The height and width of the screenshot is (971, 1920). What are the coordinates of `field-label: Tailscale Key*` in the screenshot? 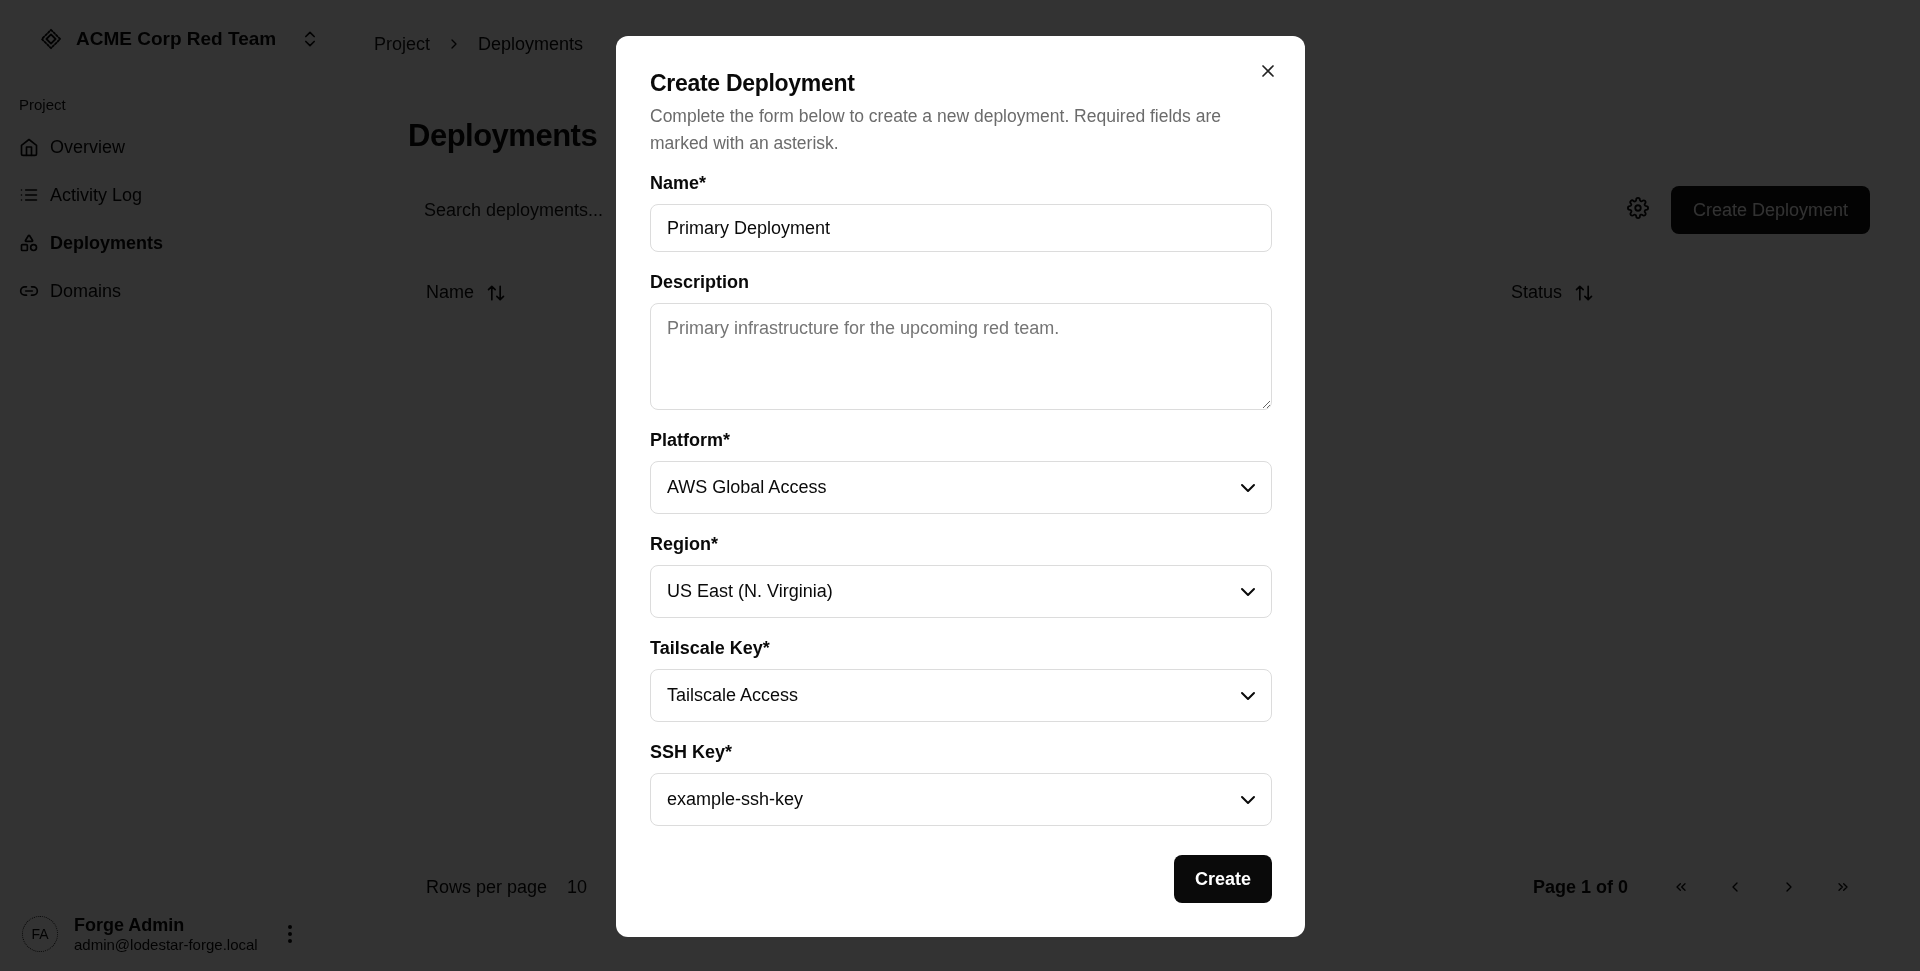 It's located at (710, 648).